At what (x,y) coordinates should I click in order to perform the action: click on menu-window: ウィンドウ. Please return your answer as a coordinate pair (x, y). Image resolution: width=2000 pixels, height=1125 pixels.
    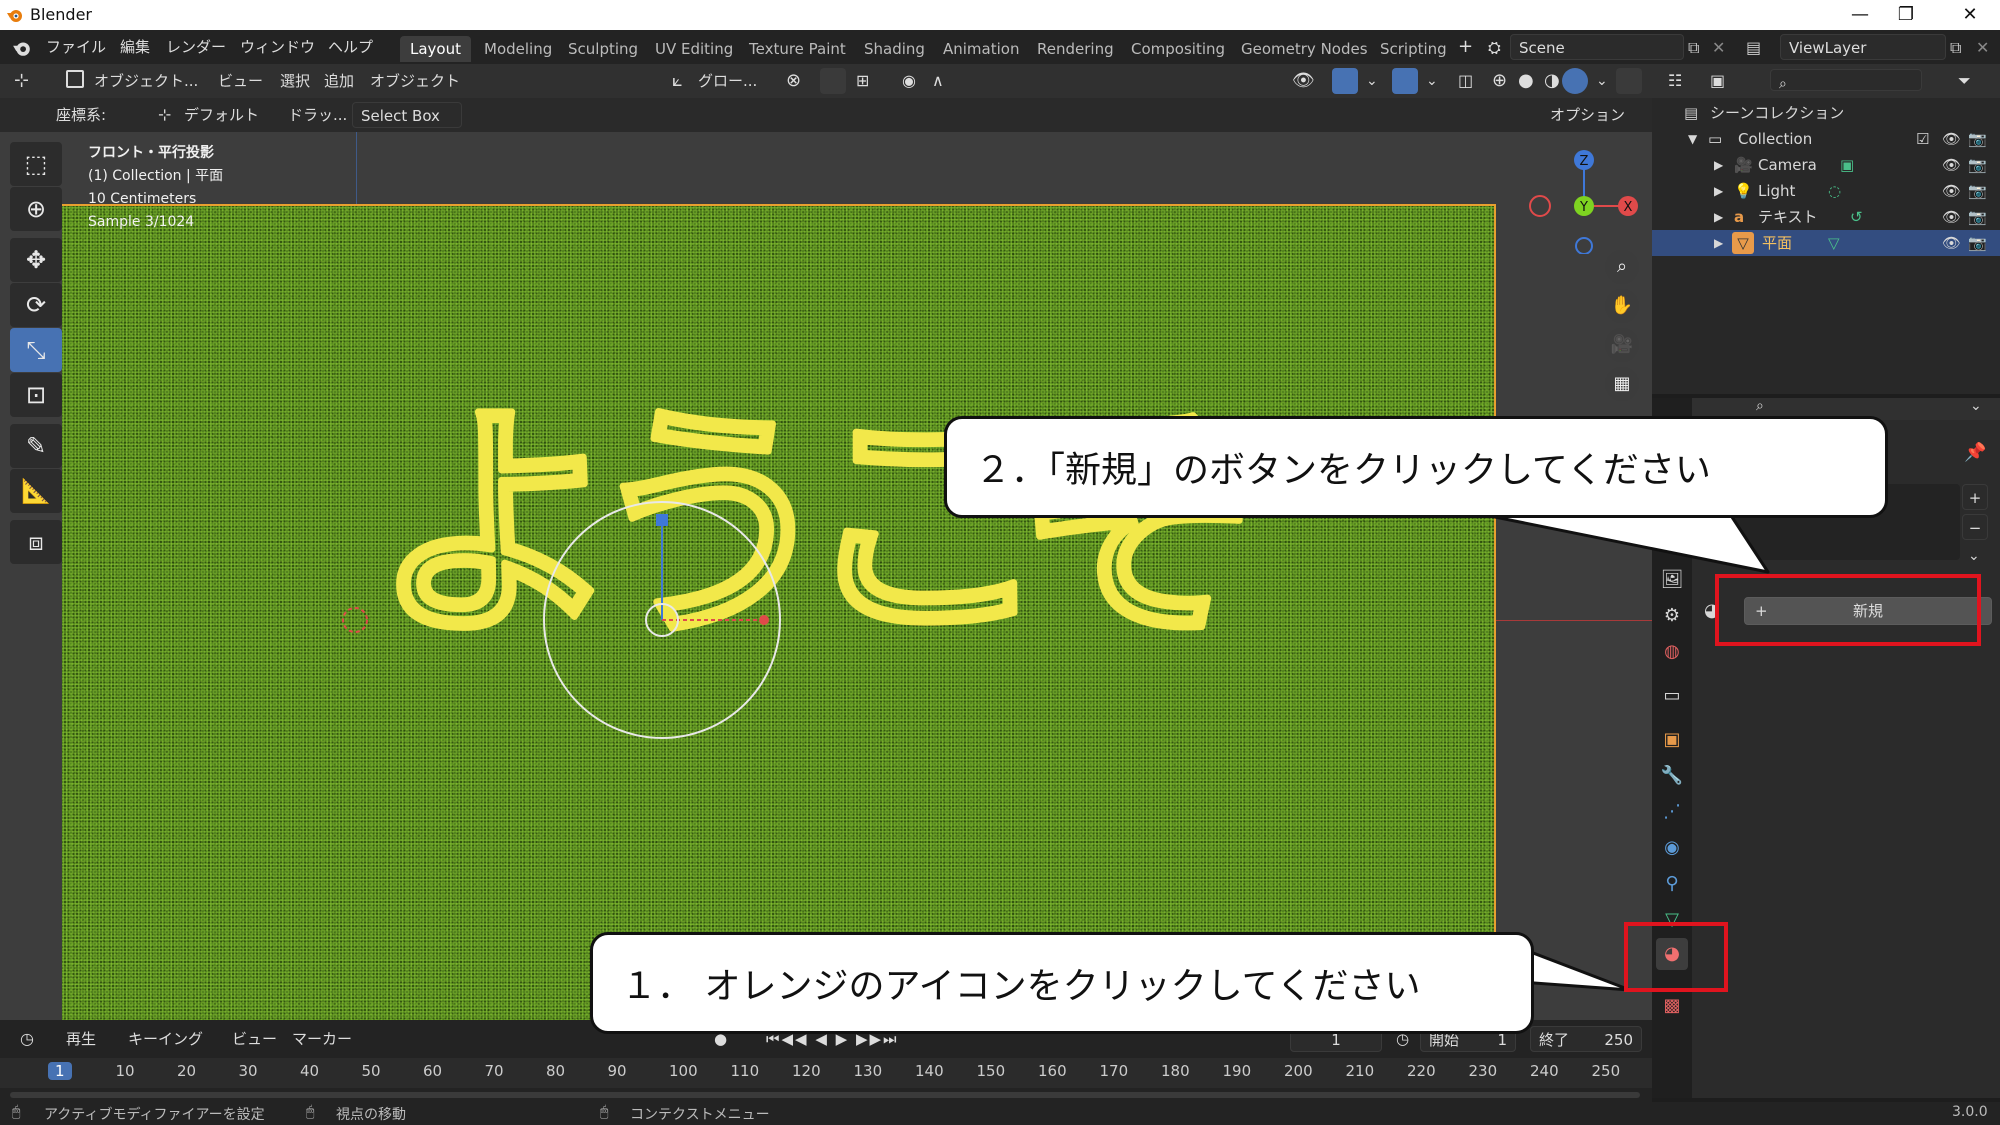
    Looking at the image, I should click on (277, 47).